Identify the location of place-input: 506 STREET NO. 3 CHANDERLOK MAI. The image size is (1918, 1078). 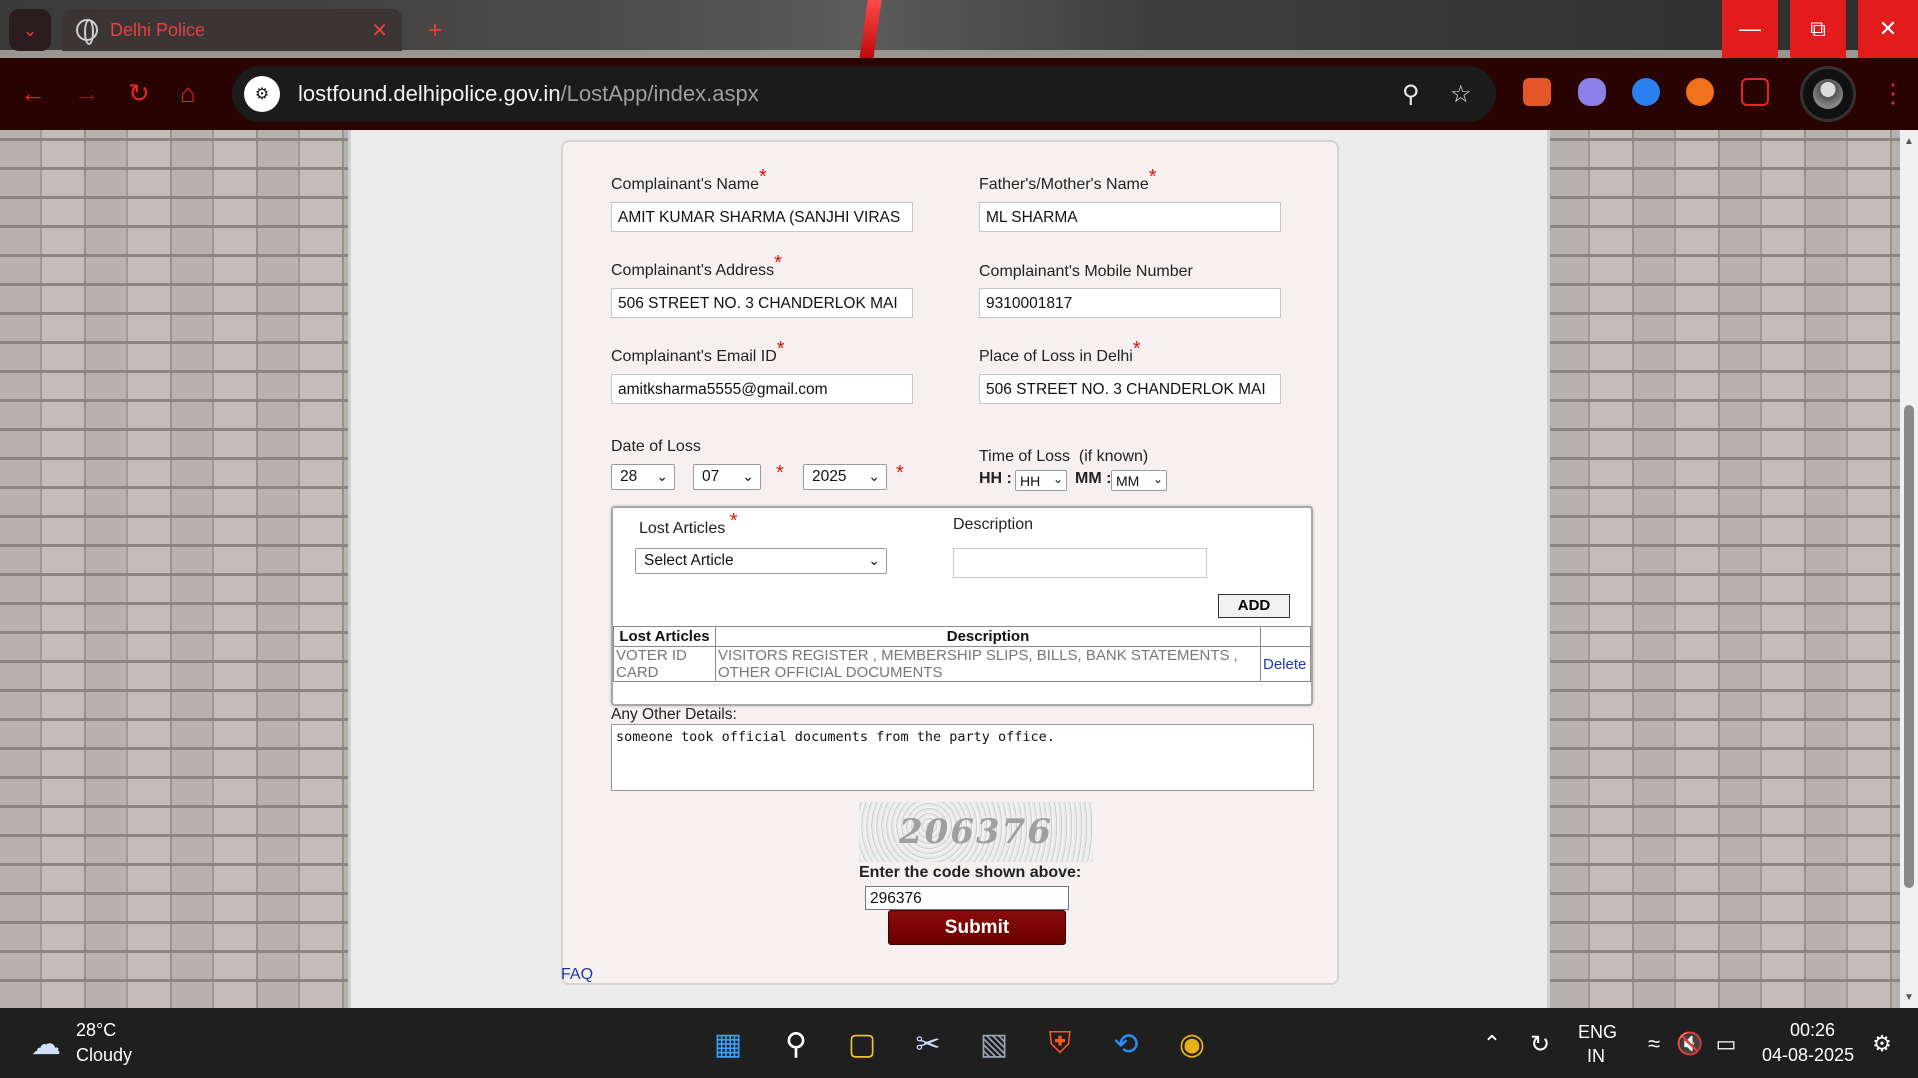
(1130, 389).